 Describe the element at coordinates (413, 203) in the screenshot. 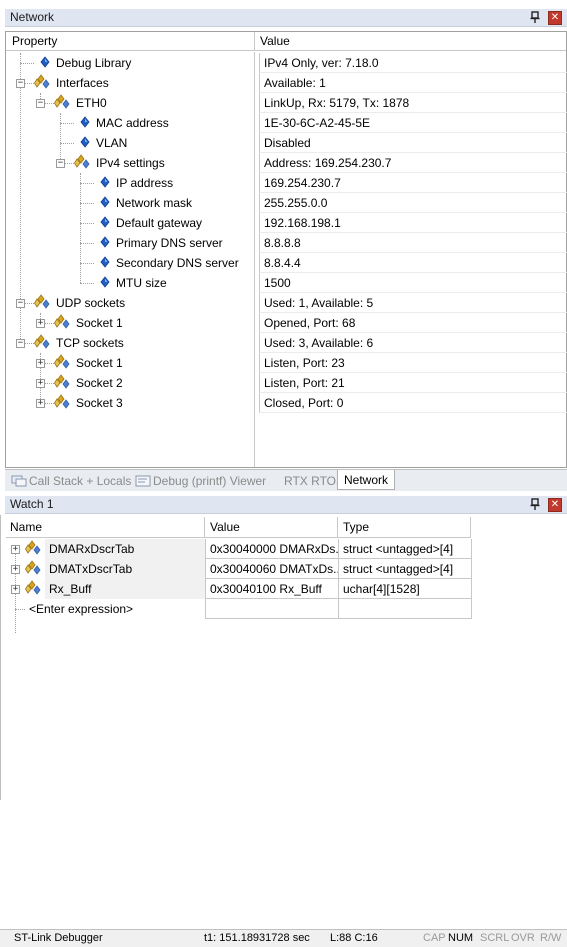

I see `property-value: 255.255.0.0` at that location.